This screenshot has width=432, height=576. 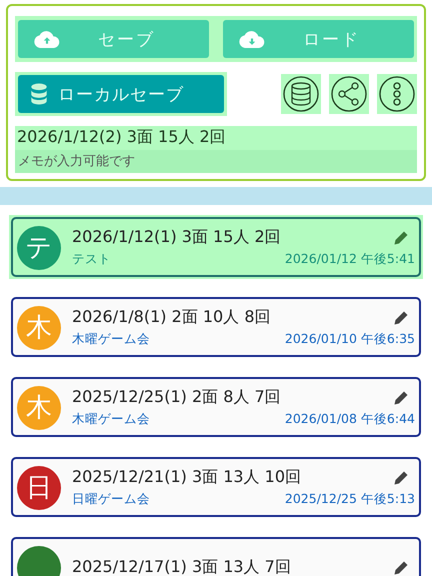 I want to click on record-title: 2026/1/12(1) 3面 15人 2回, so click(x=176, y=237).